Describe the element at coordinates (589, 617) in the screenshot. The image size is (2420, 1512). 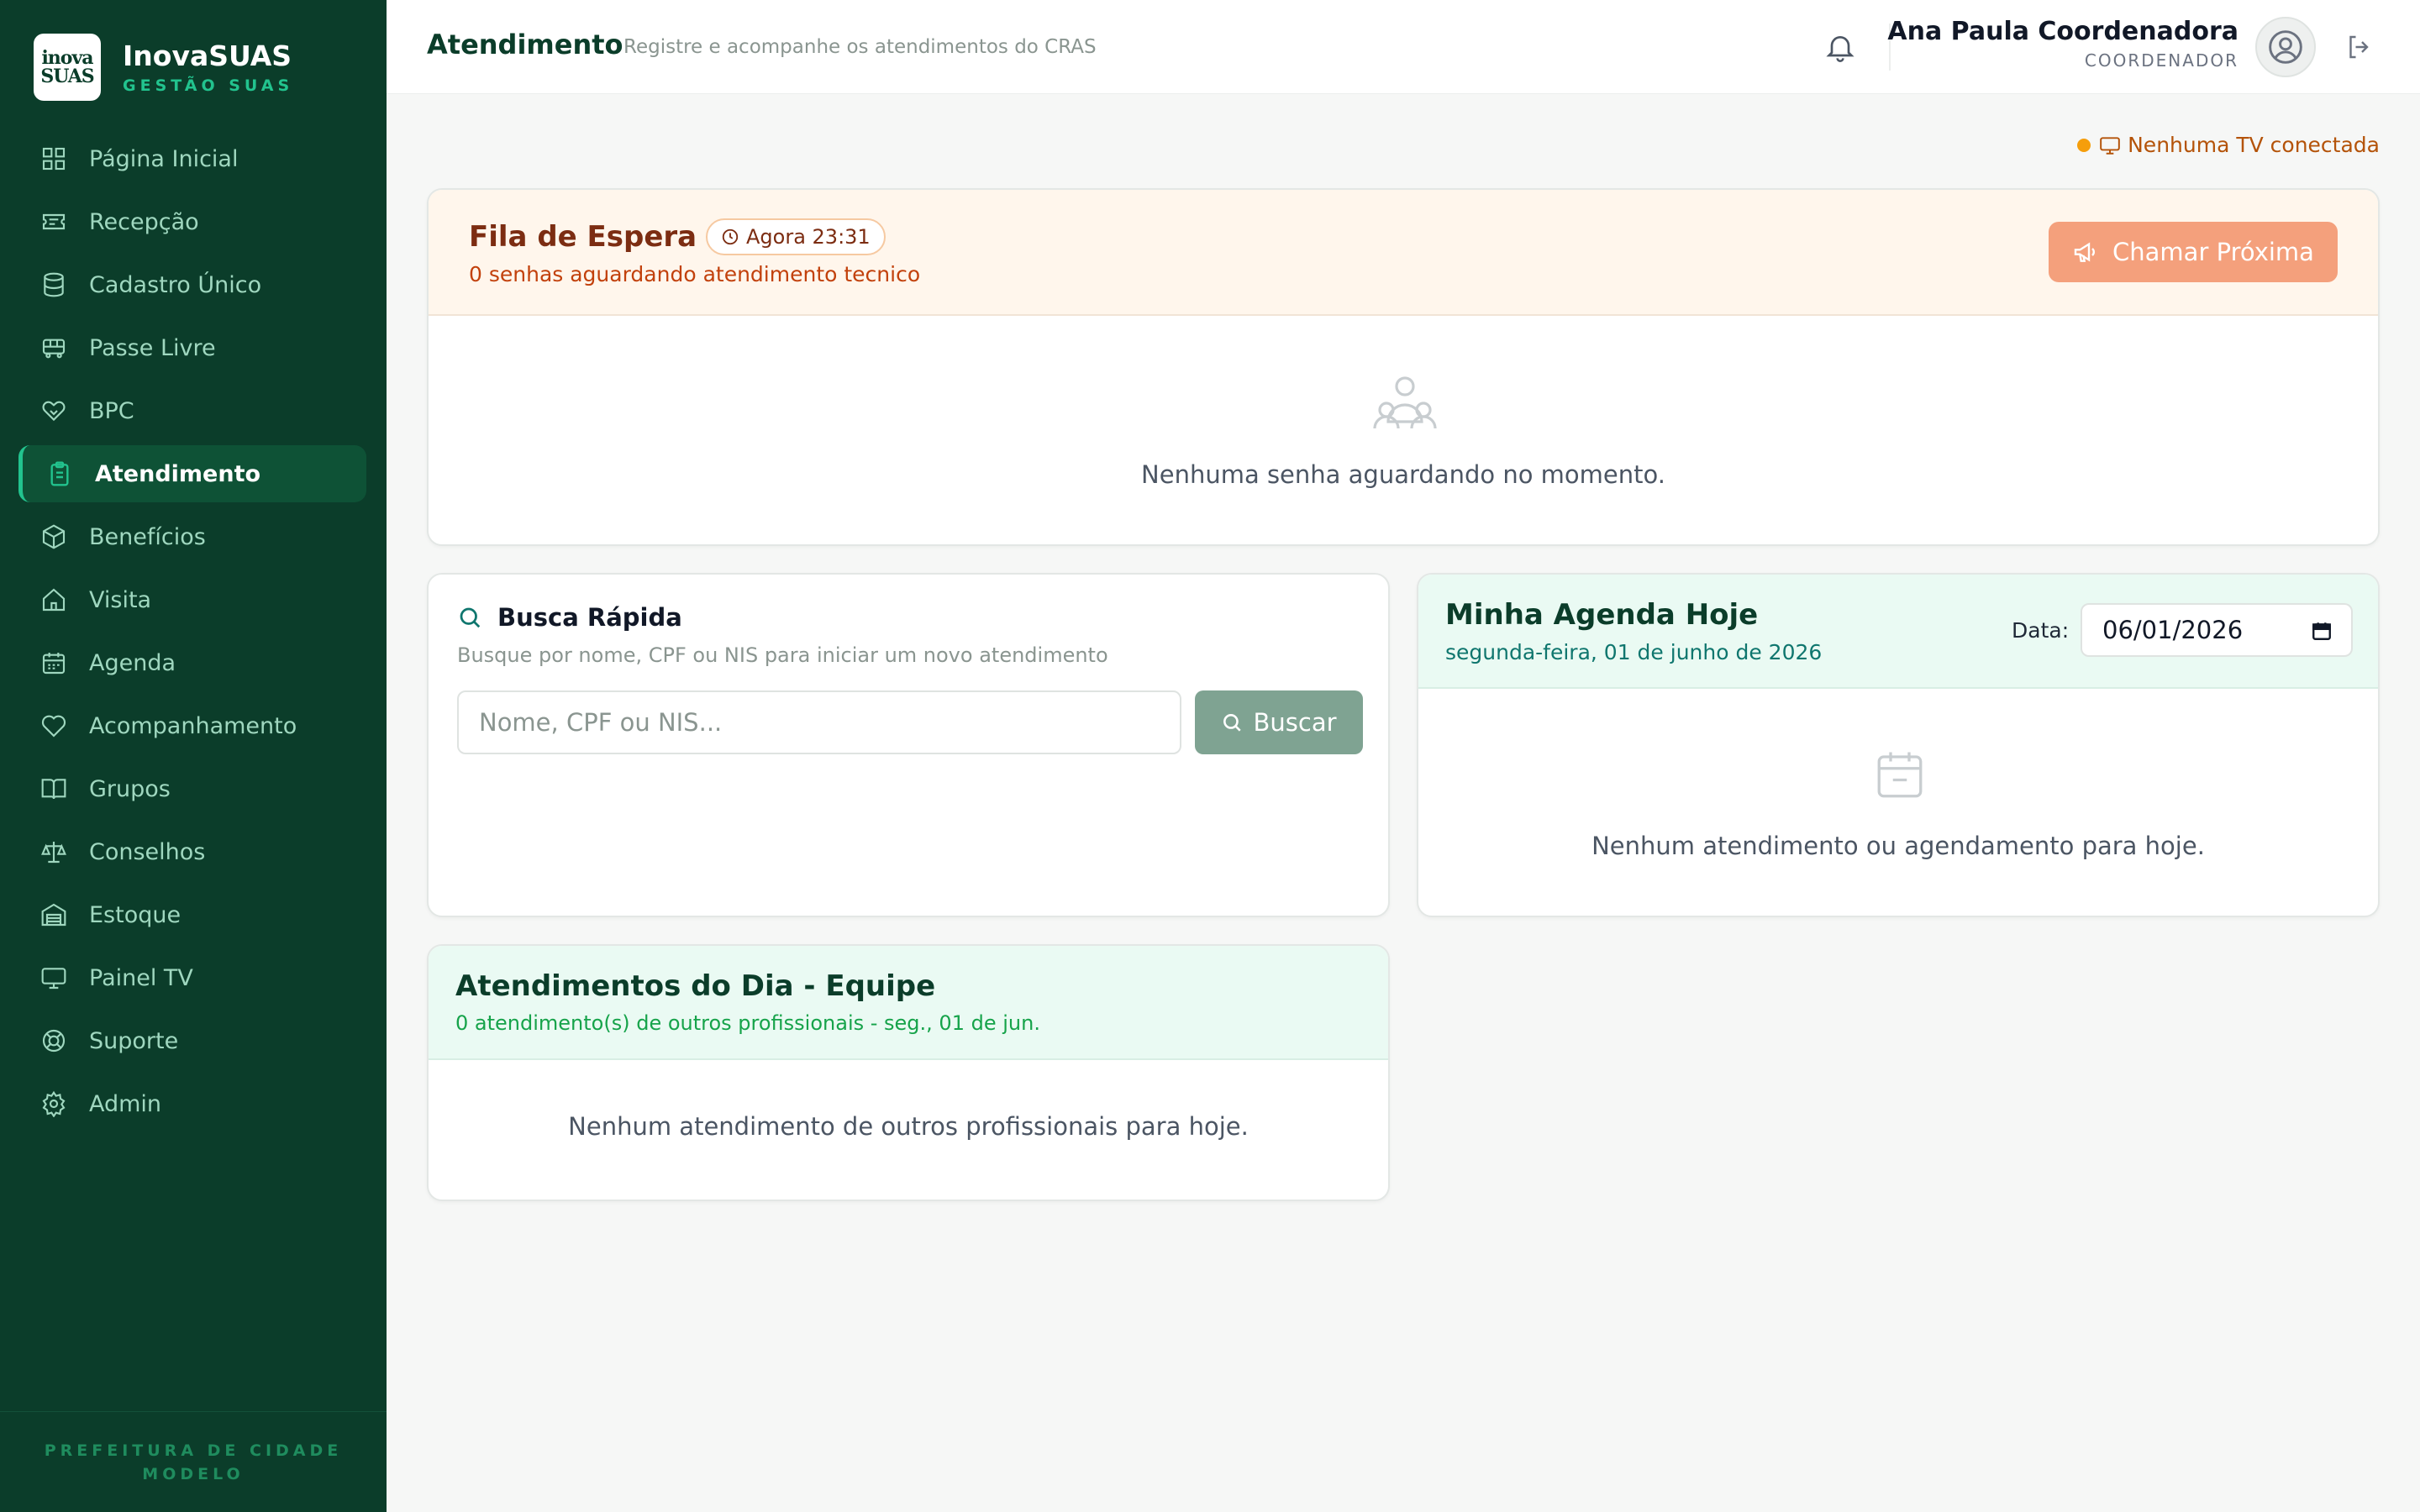
I see `quick-search-title-text: Busca Rápida` at that location.